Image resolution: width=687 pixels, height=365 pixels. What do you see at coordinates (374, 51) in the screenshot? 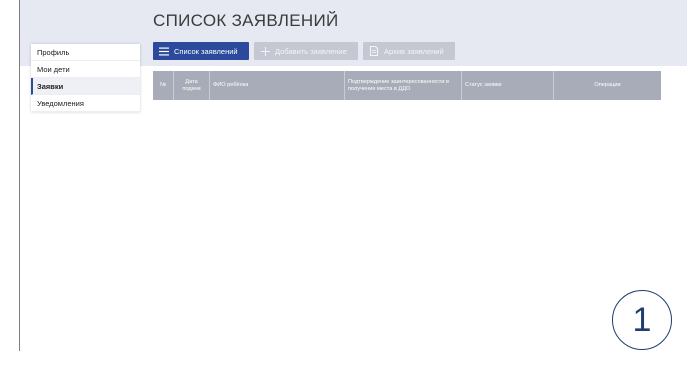
I see `document-icon` at bounding box center [374, 51].